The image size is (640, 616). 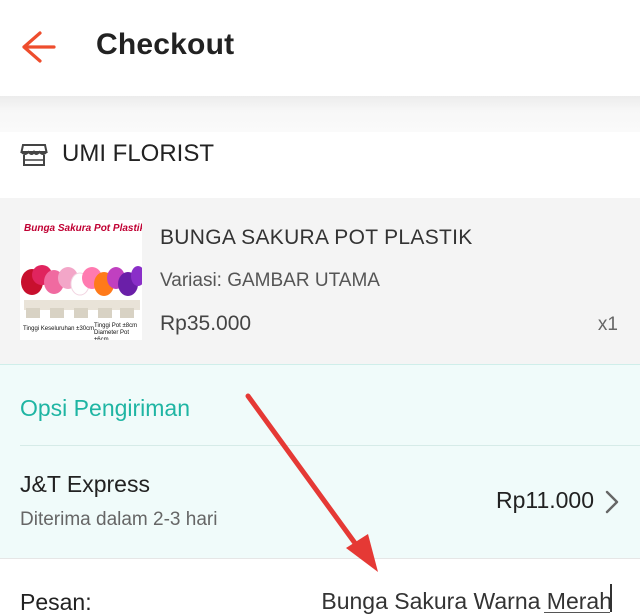 I want to click on chevron-right-icon, so click(x=612, y=502).